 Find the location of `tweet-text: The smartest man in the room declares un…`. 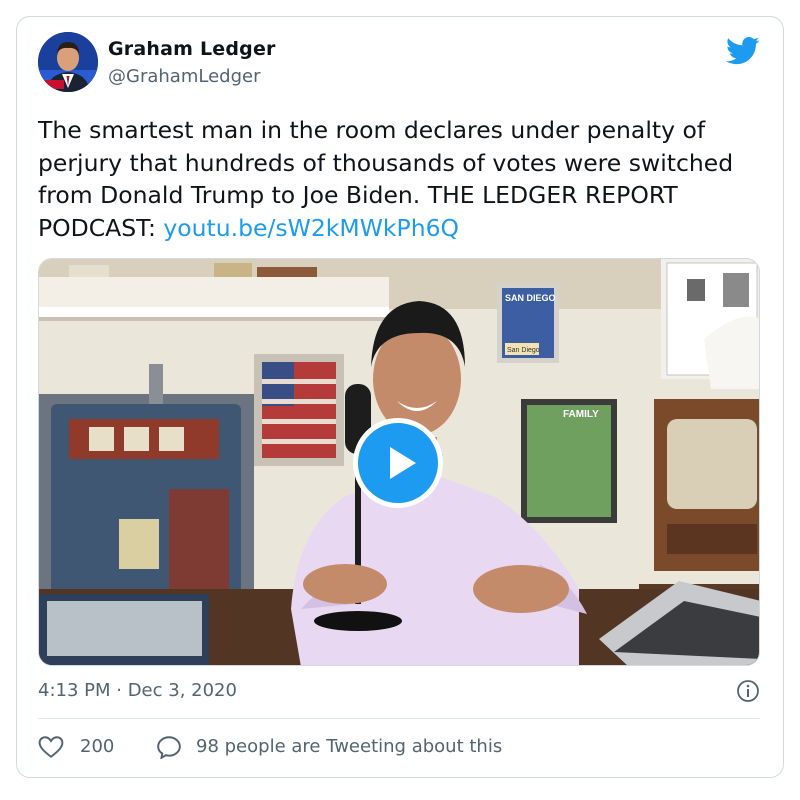

tweet-text: The smartest man in the room declares un… is located at coordinates (403, 179).